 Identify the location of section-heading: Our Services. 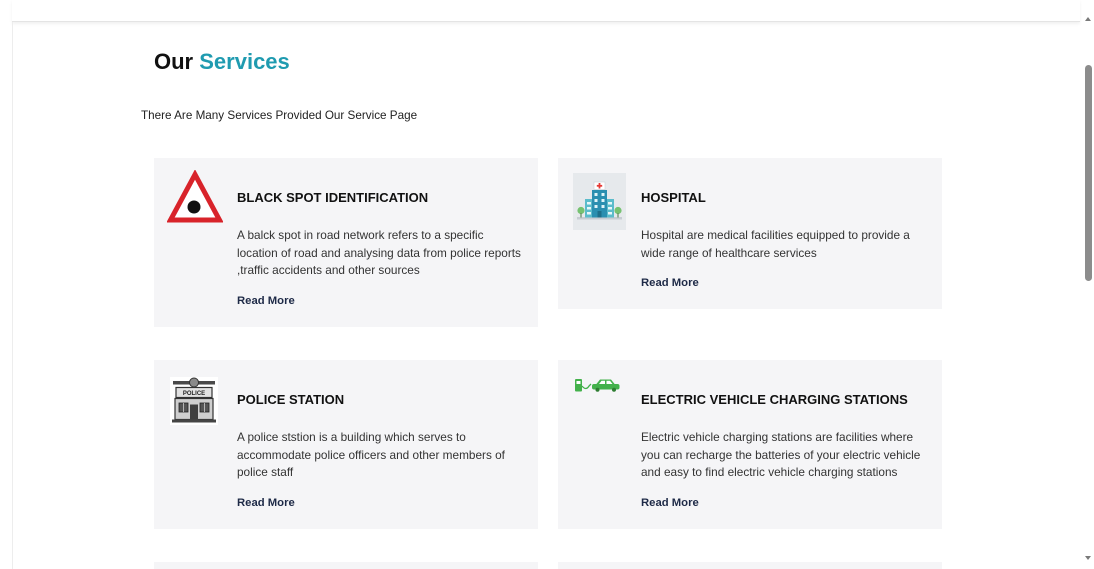
(222, 62).